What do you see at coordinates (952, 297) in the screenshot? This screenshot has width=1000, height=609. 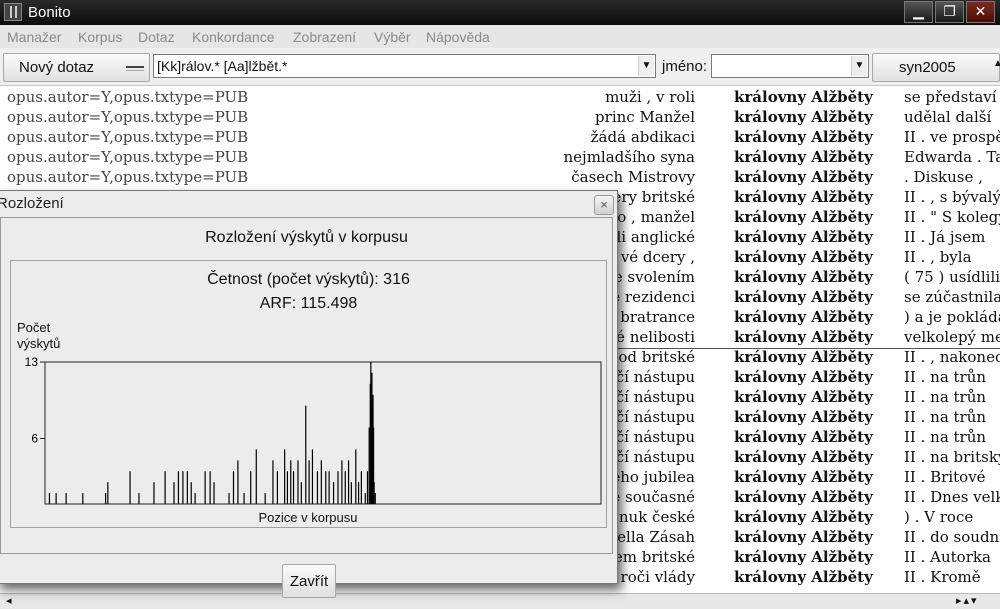 I see `right-context: se zúčastnila` at bounding box center [952, 297].